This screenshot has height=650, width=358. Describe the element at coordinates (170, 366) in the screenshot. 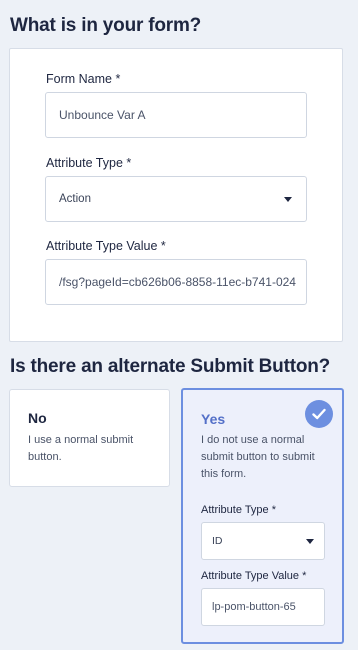

I see `submit-button-section-title: Is there an alternate Submit Button?` at that location.